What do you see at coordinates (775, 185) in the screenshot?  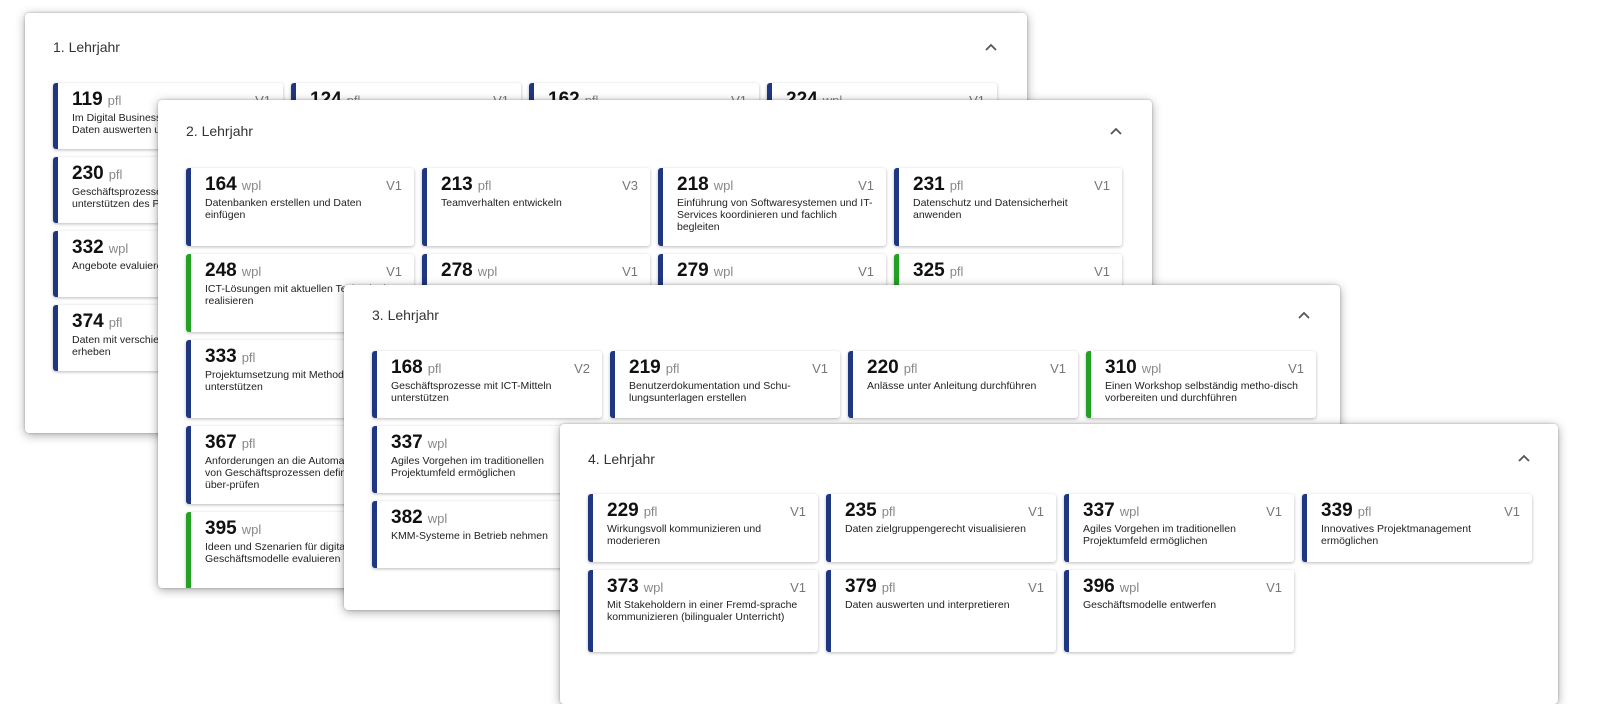 I see `module-header: 218 wpl V1` at bounding box center [775, 185].